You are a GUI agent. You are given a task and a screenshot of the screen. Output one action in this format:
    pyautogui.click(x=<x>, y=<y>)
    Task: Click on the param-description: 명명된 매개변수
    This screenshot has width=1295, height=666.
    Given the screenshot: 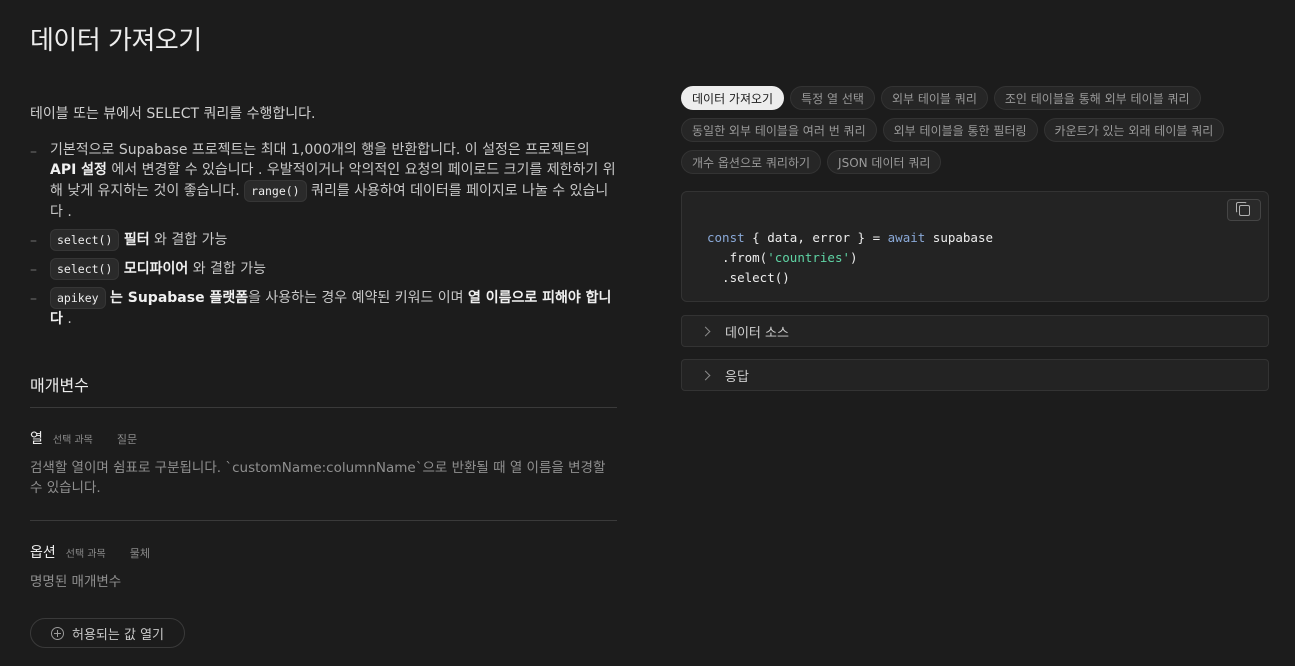 What is the action you would take?
    pyautogui.click(x=76, y=582)
    